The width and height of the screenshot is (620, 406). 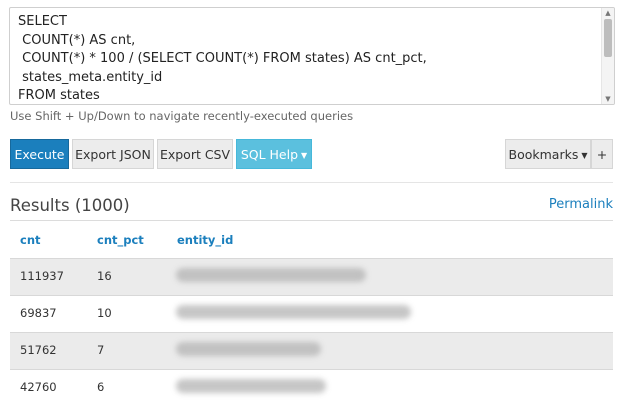 What do you see at coordinates (608, 13) in the screenshot?
I see `scroll-up-arrow-icon: ▲` at bounding box center [608, 13].